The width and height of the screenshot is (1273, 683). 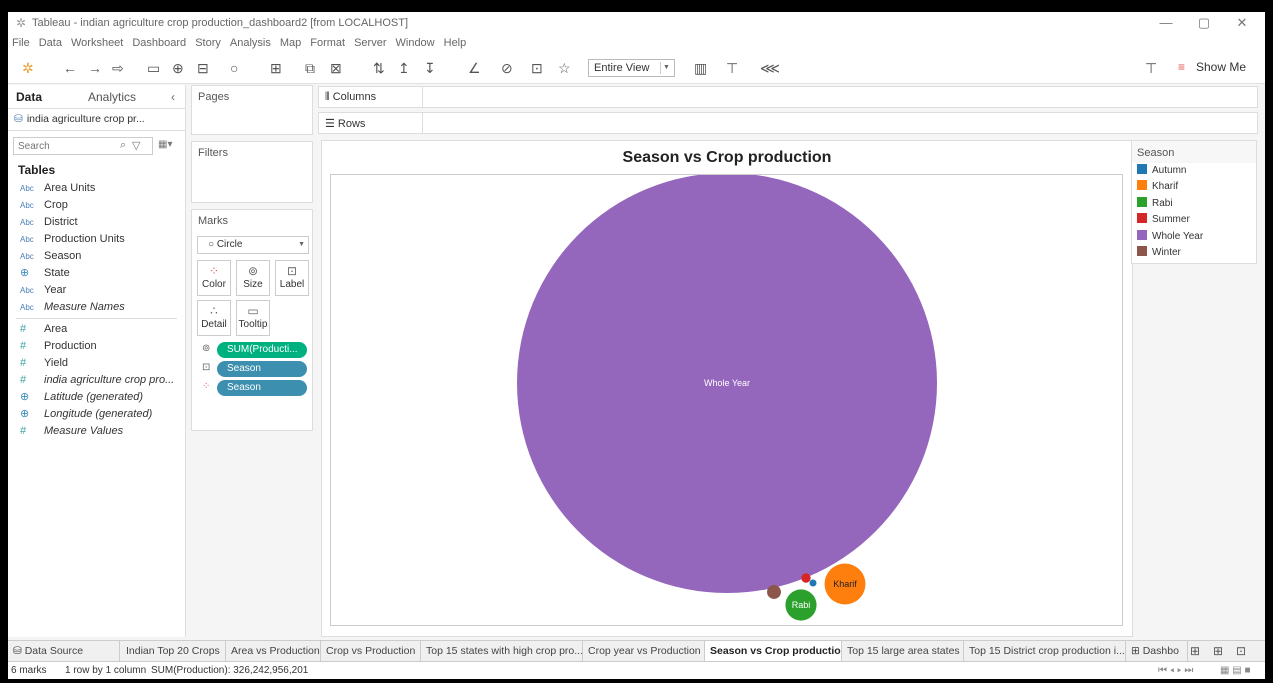 What do you see at coordinates (96, 431) in the screenshot?
I see `field-item: # Measure Values` at bounding box center [96, 431].